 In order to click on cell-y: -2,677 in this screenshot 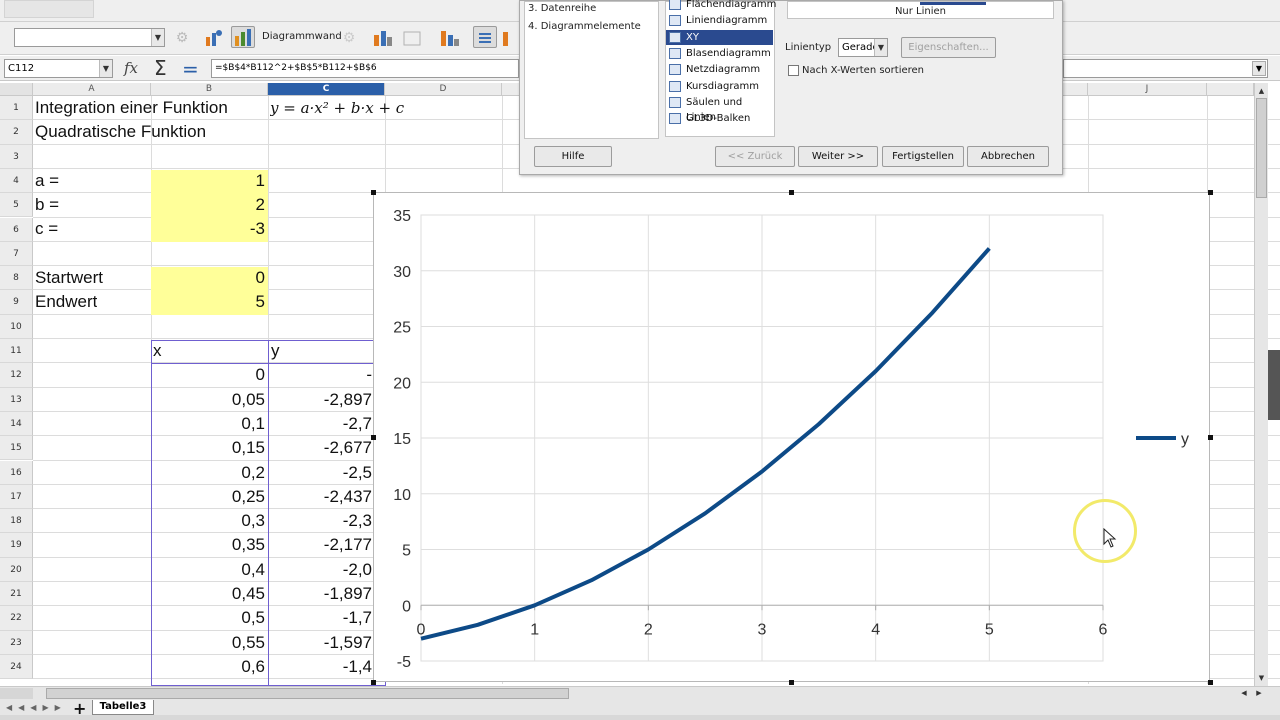, I will do `click(320, 448)`.